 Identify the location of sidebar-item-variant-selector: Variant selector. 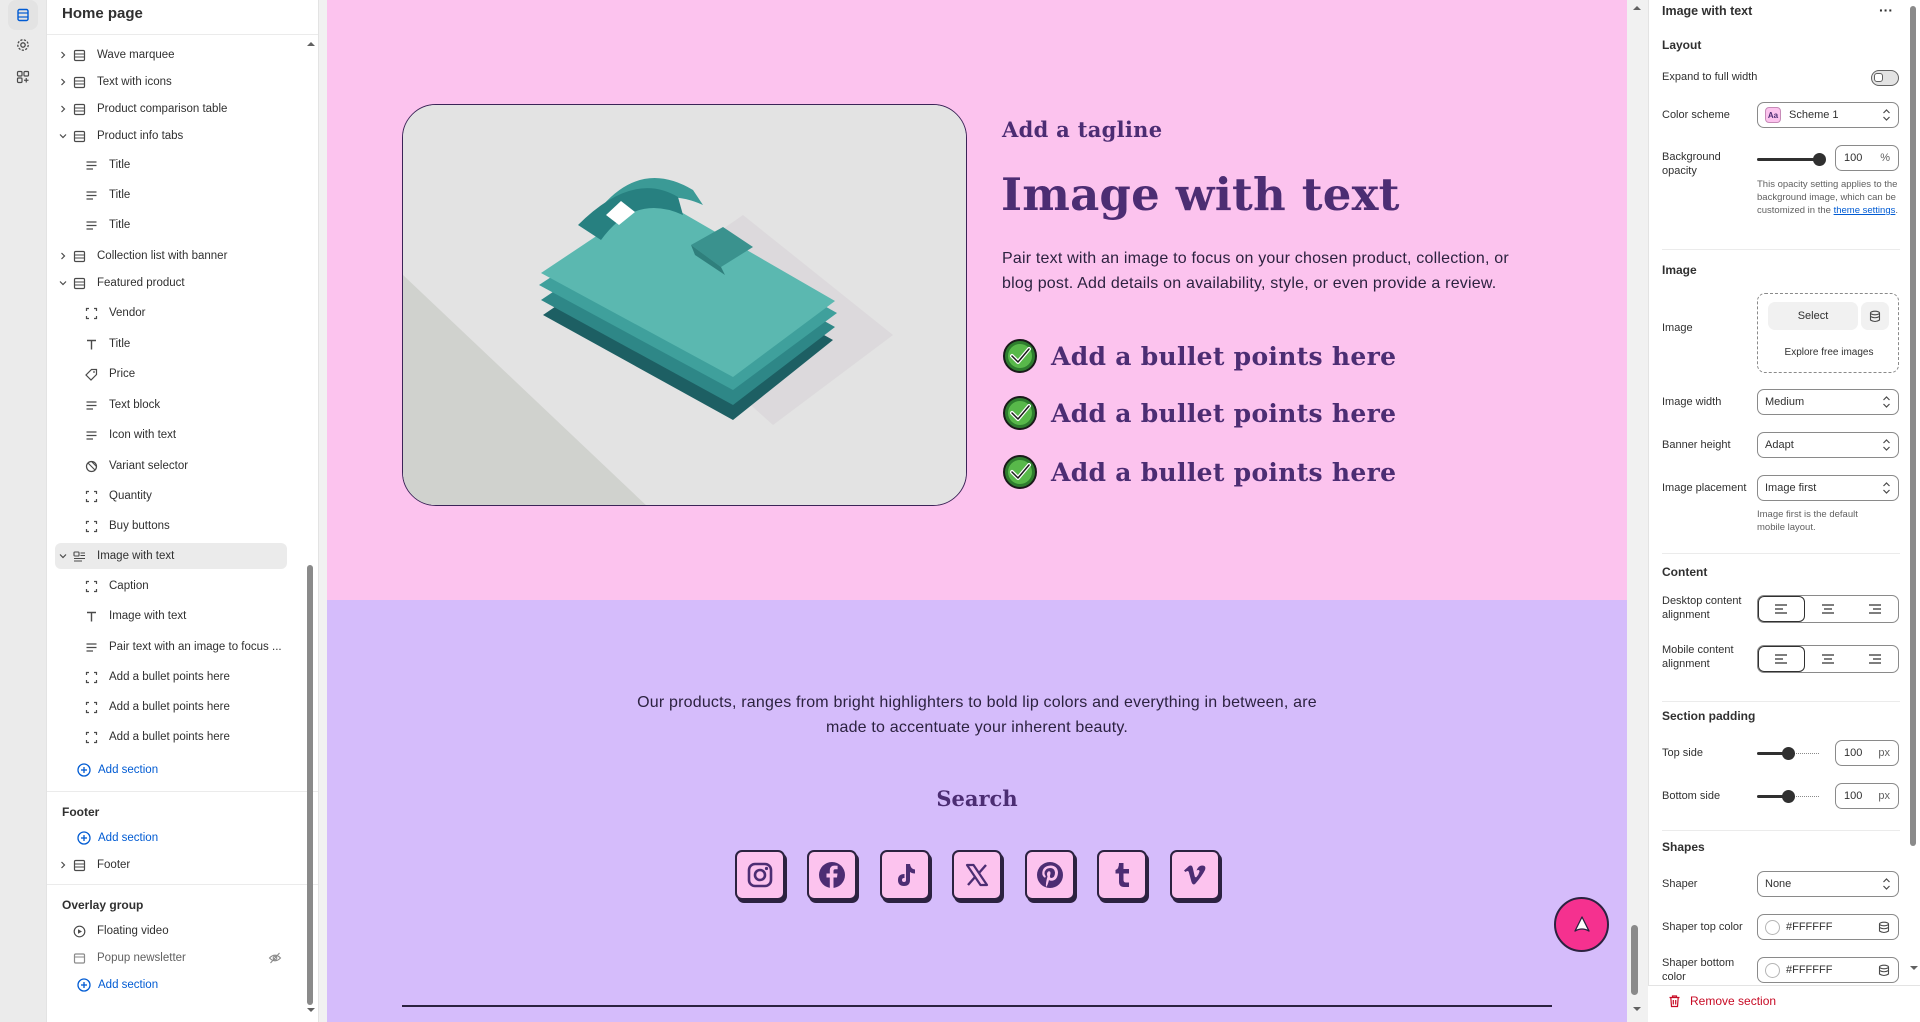
(171, 466).